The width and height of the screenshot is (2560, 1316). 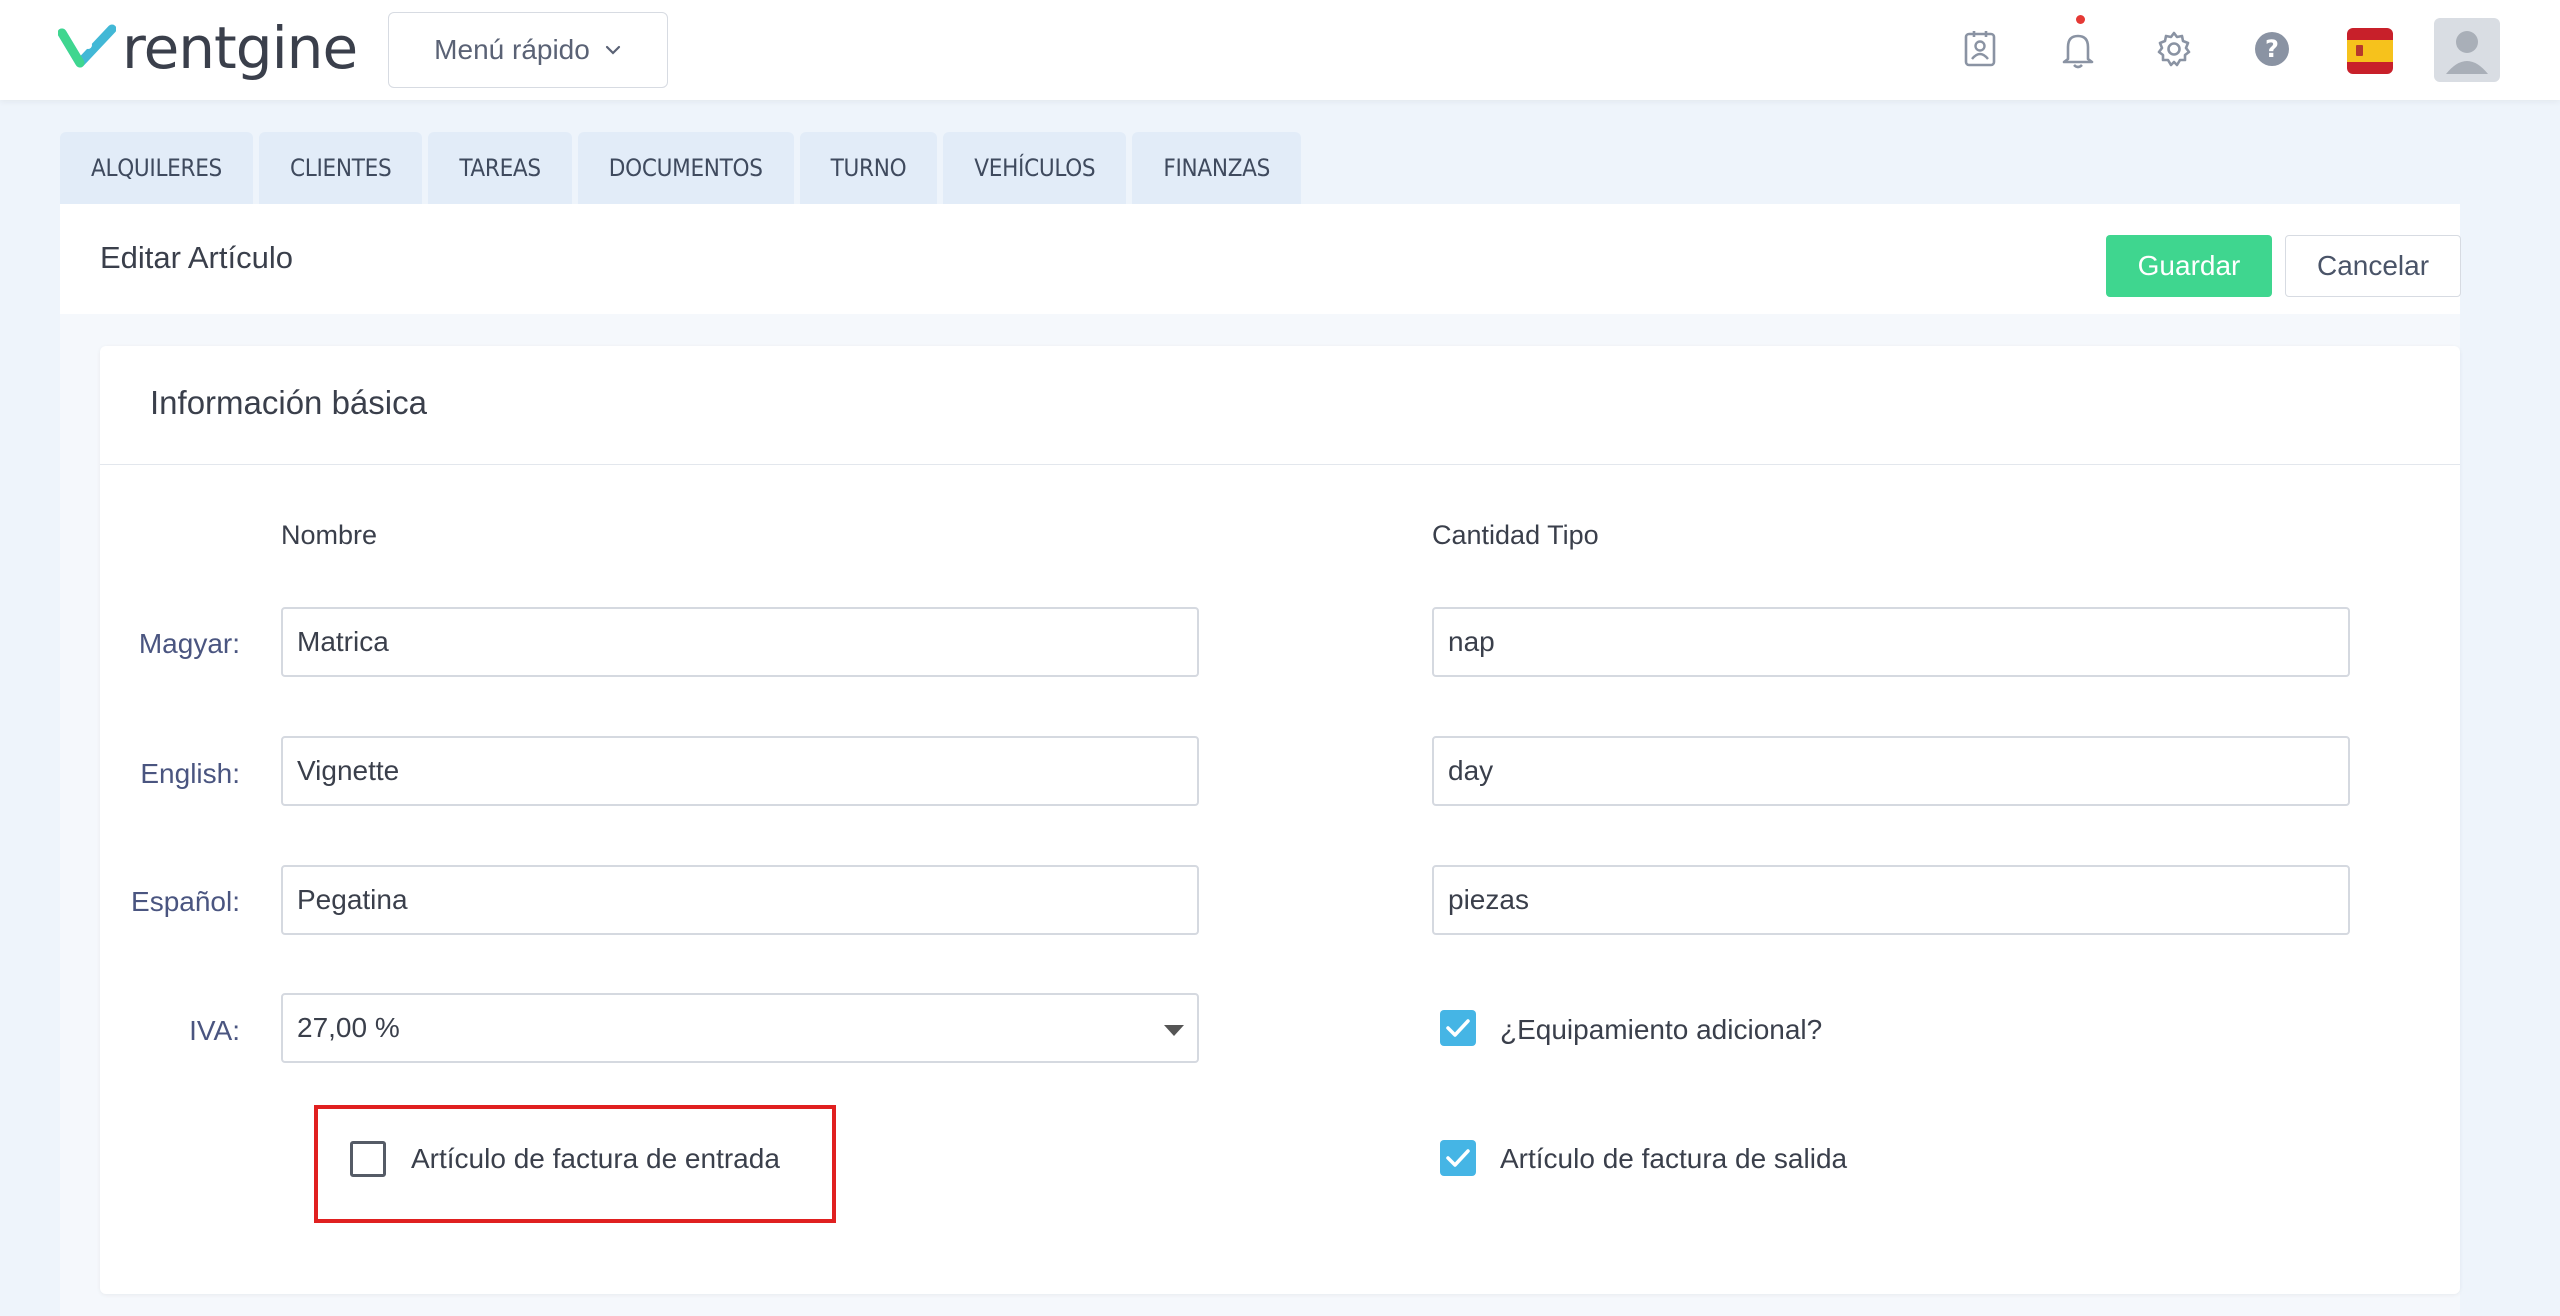 What do you see at coordinates (740, 771) in the screenshot?
I see `name-input-english` at bounding box center [740, 771].